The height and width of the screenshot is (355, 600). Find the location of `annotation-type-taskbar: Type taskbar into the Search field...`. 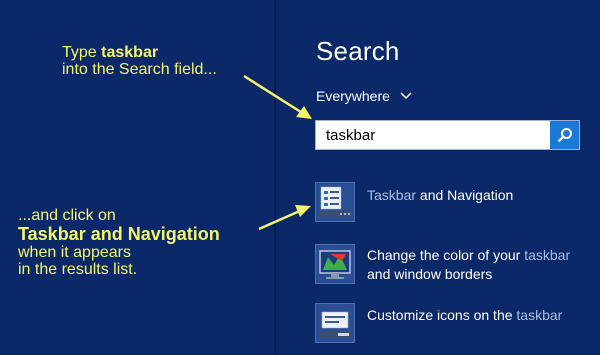

annotation-type-taskbar: Type taskbar into the Search field... is located at coordinates (139, 61).